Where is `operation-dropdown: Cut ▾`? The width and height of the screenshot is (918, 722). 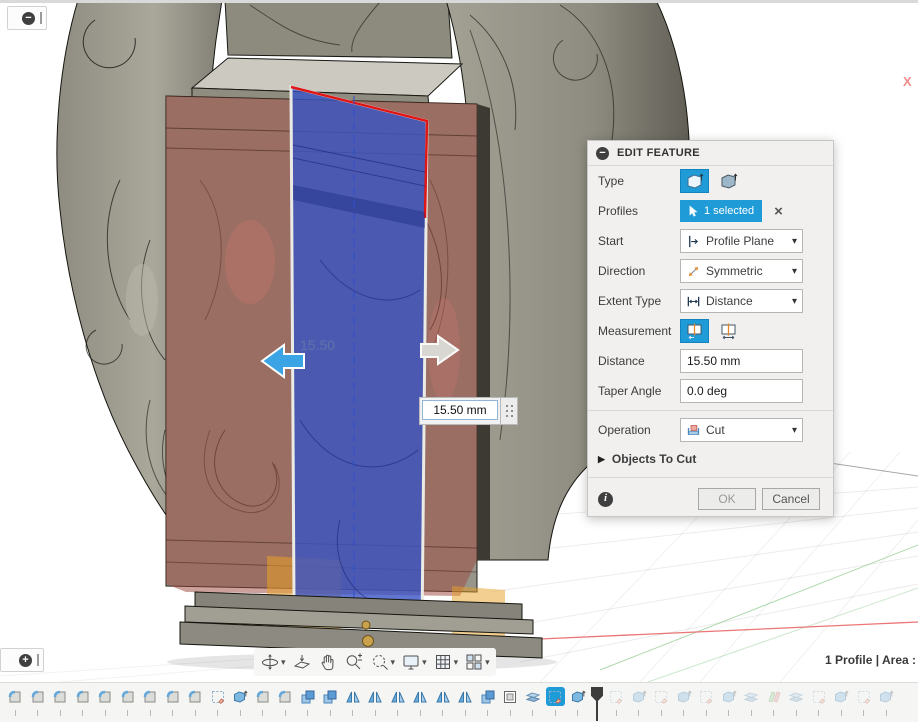 operation-dropdown: Cut ▾ is located at coordinates (741, 430).